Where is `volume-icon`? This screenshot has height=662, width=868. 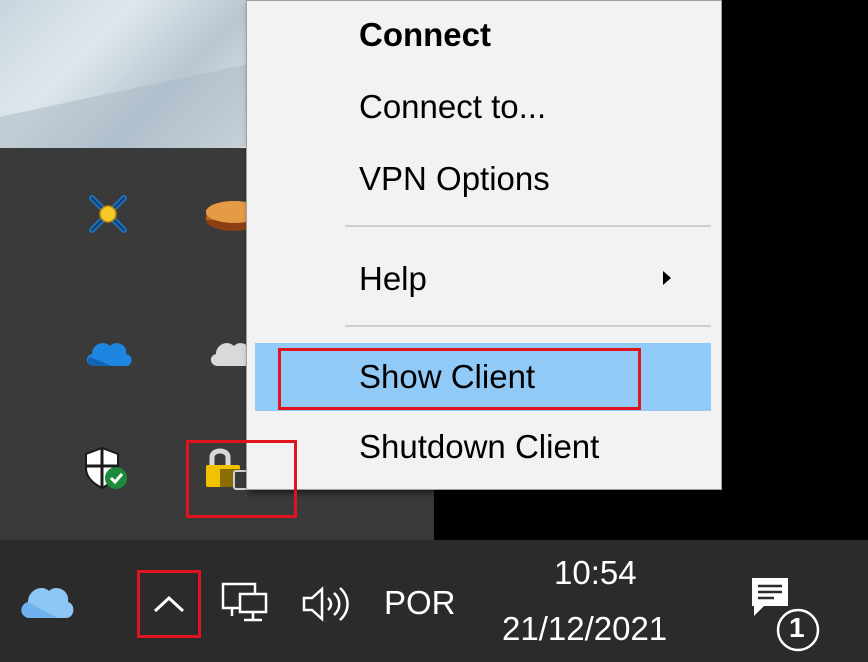 volume-icon is located at coordinates (326, 606).